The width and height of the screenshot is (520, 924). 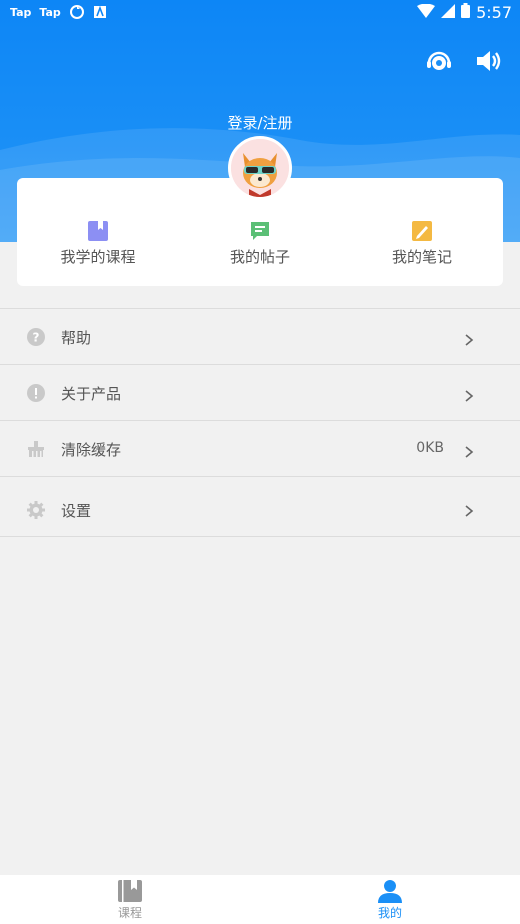 I want to click on info-icon, so click(x=36, y=393).